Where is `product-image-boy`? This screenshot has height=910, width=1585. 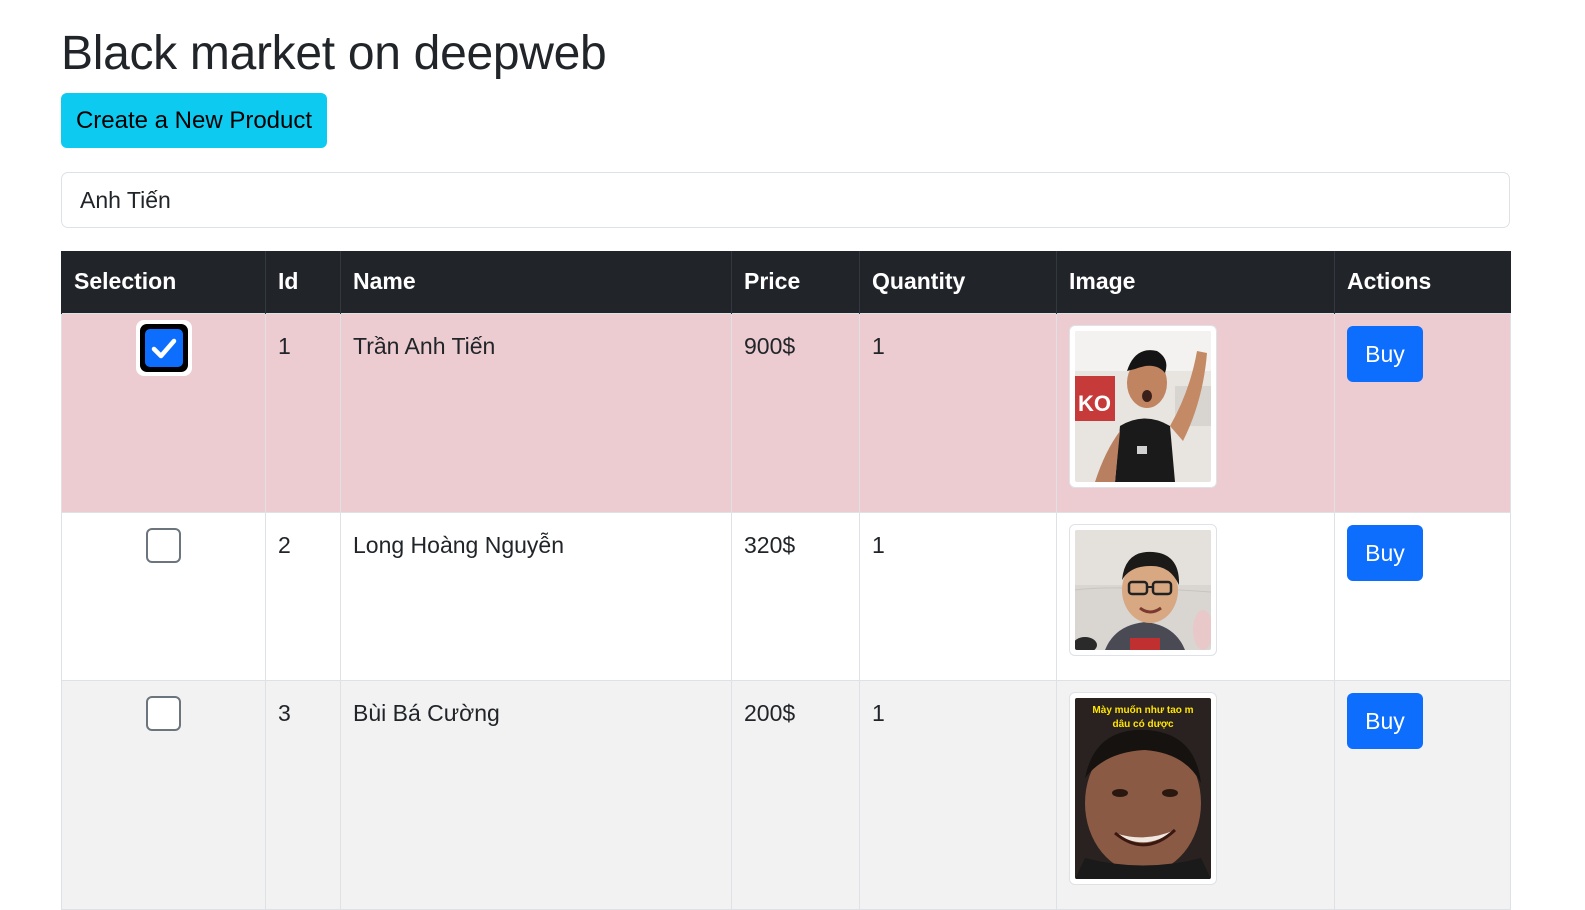 product-image-boy is located at coordinates (1143, 589).